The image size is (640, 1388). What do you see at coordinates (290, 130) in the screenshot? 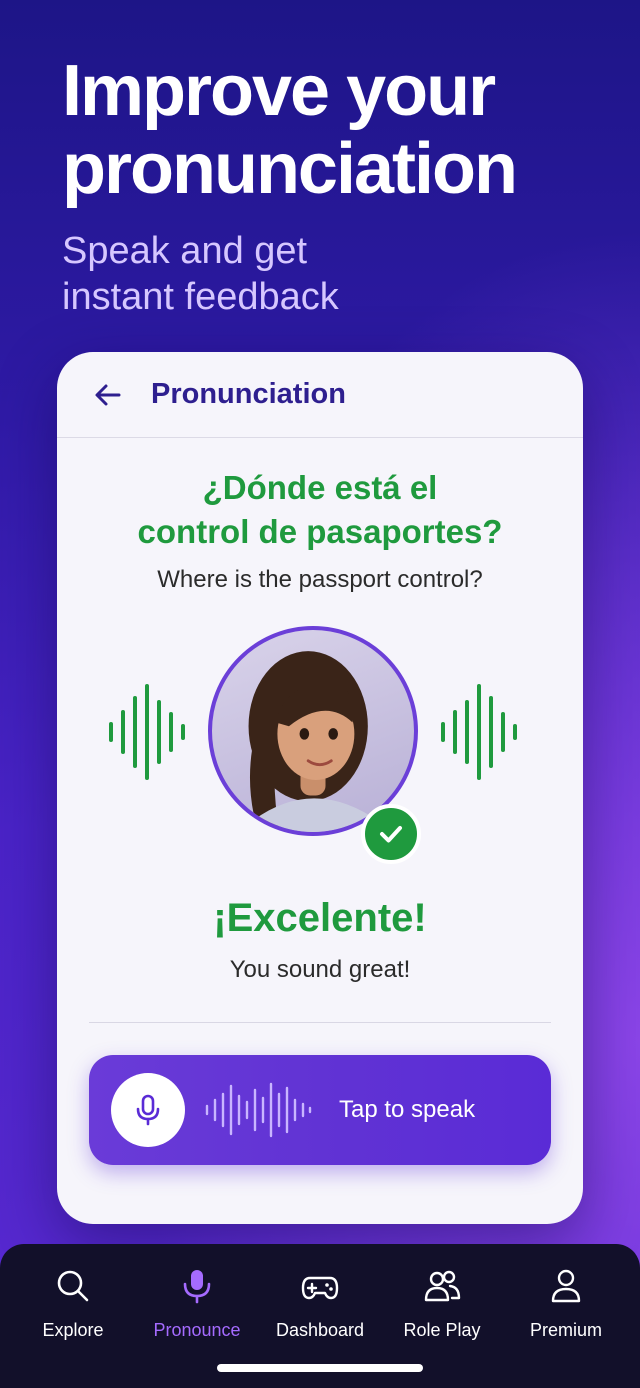
I see `hero-title: Improve your pronunciation` at bounding box center [290, 130].